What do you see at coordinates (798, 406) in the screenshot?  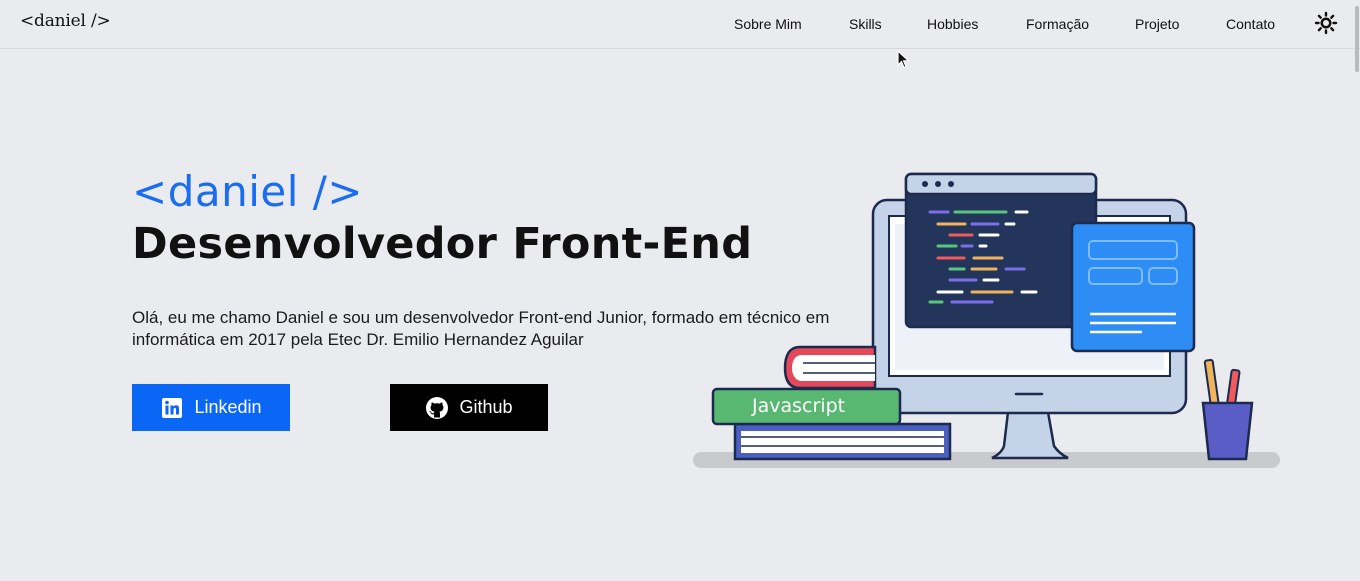 I see `book-label: Javascript` at bounding box center [798, 406].